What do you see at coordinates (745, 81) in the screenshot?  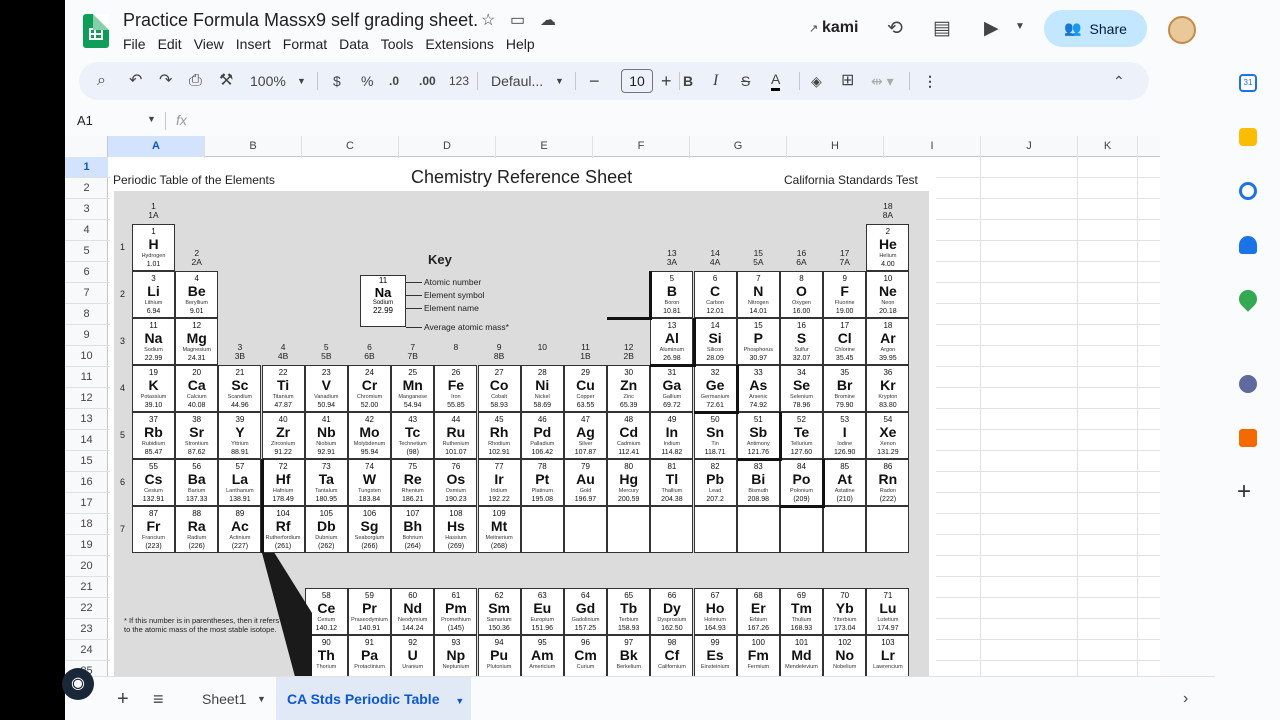 I see `strikethrough-icon: S` at bounding box center [745, 81].